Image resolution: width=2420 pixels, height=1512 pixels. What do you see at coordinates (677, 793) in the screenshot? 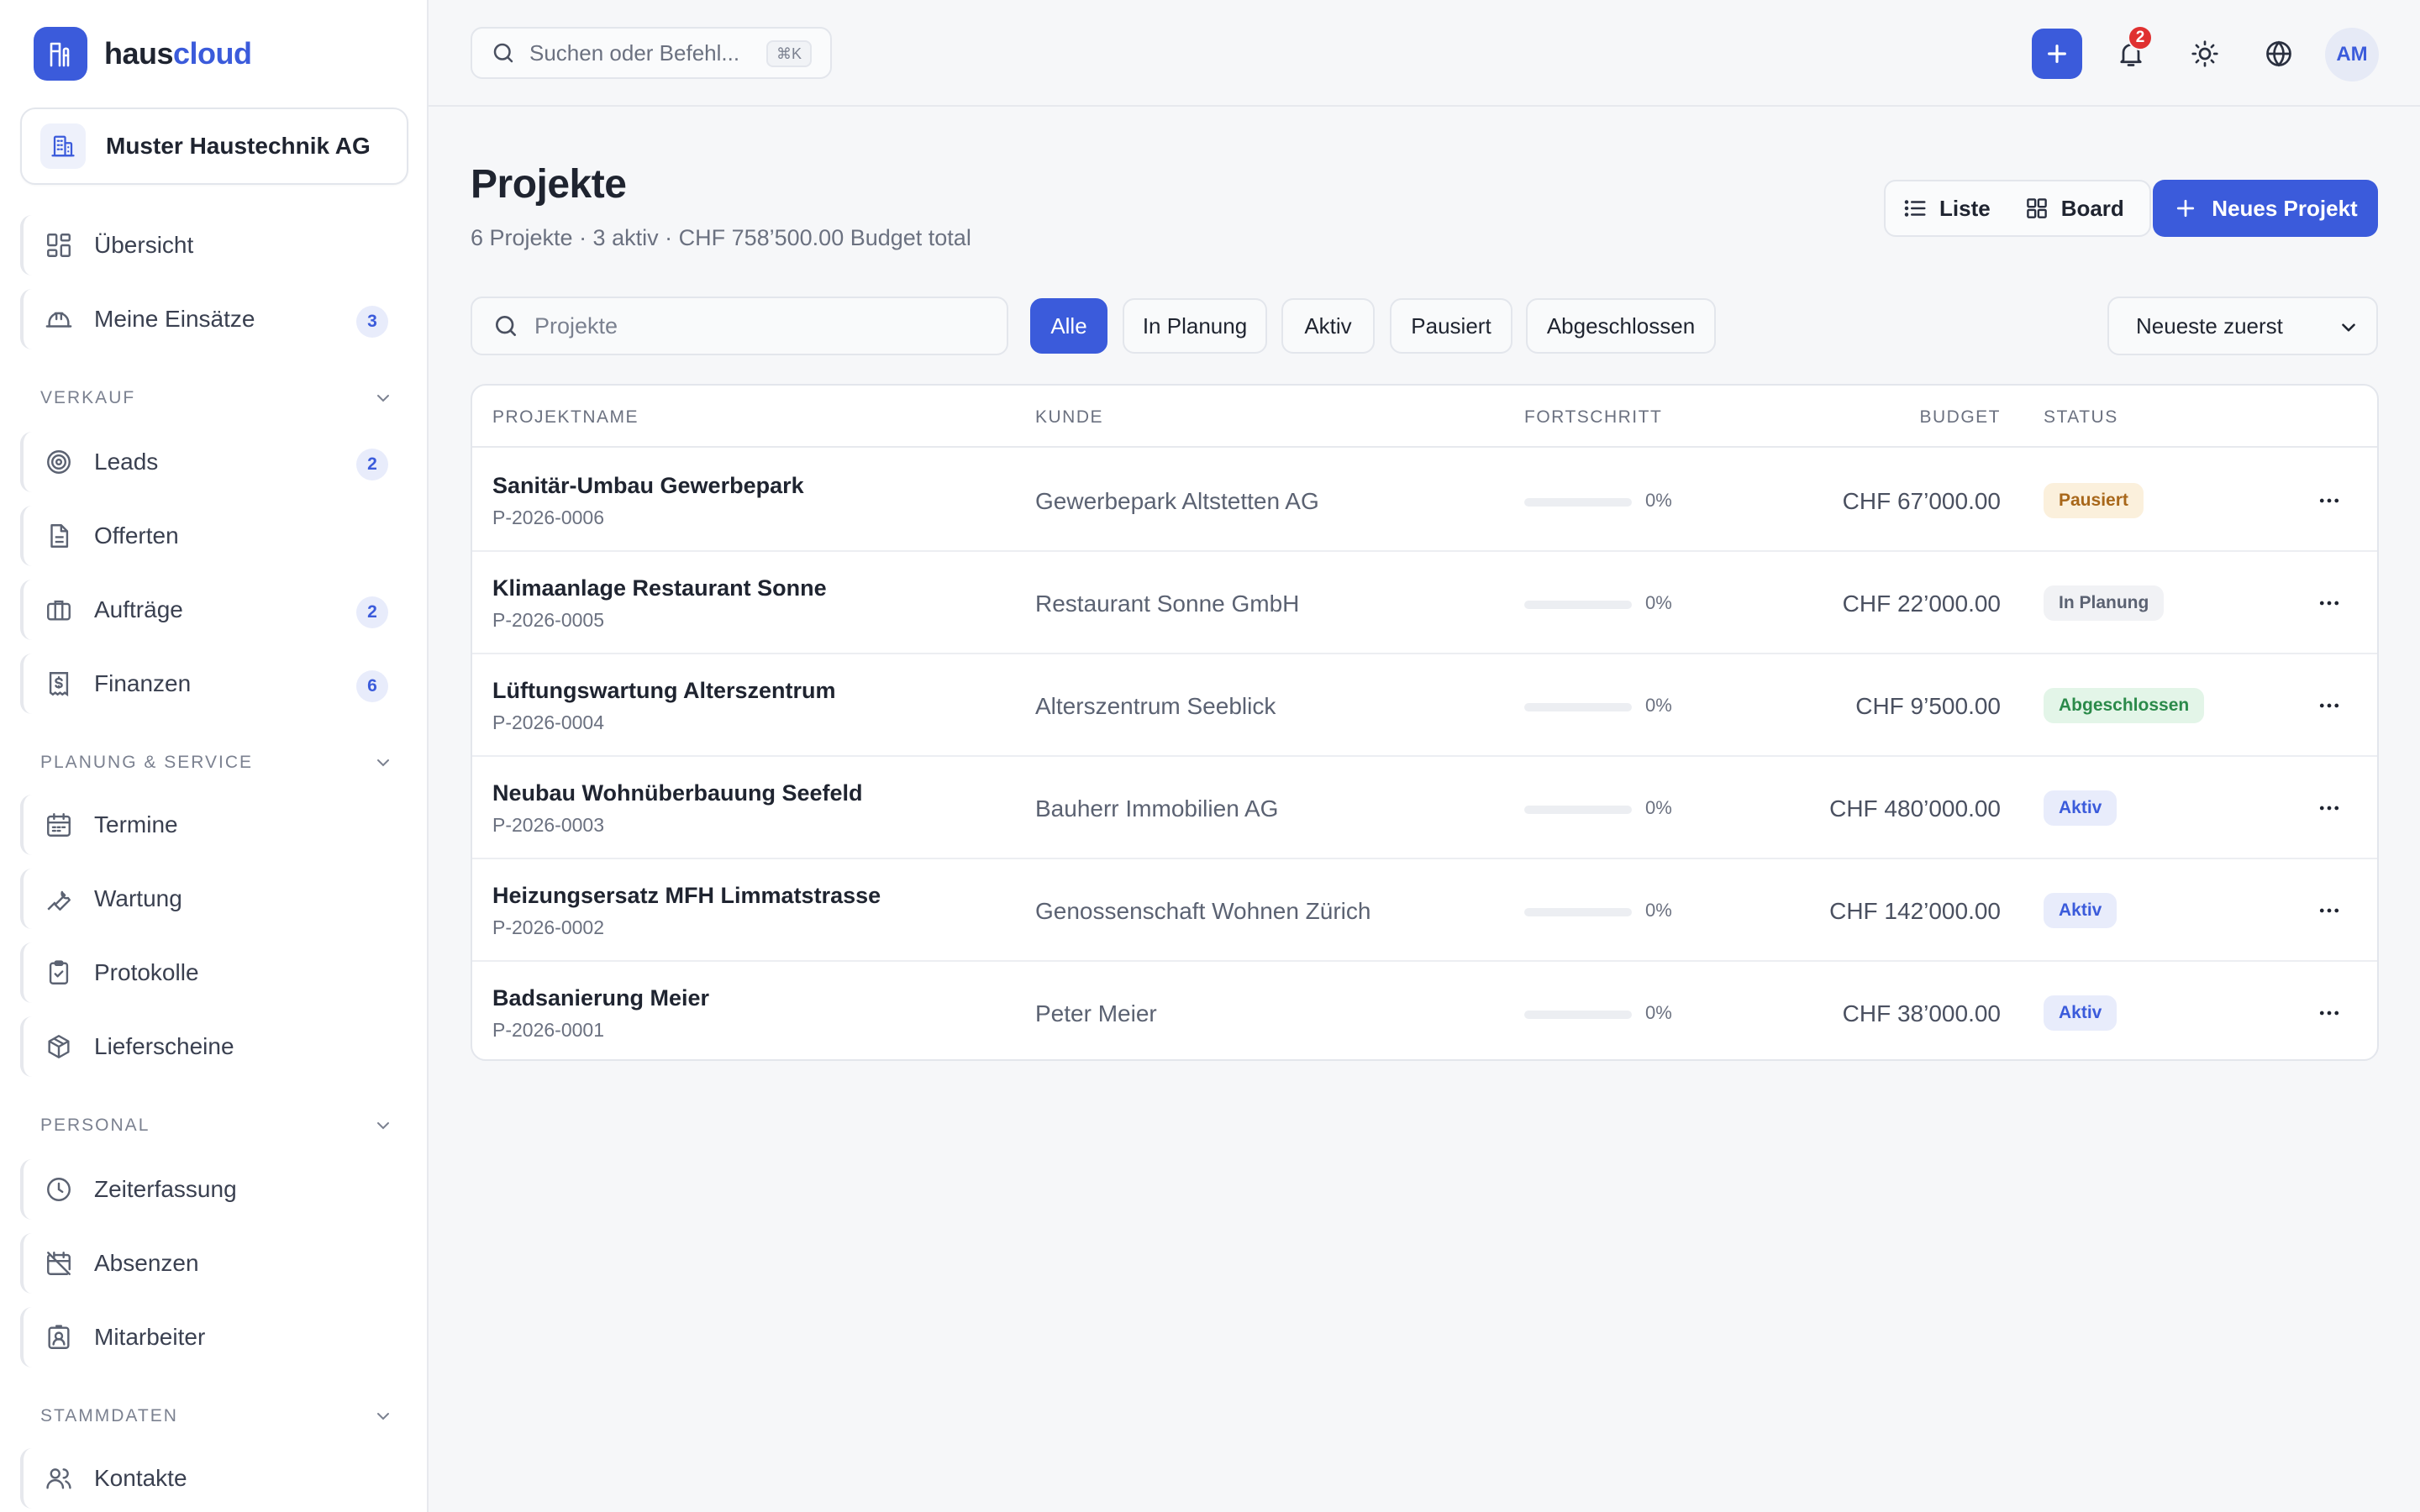
I see `project-name: Neubau Wohnüberbauung Seefeld` at bounding box center [677, 793].